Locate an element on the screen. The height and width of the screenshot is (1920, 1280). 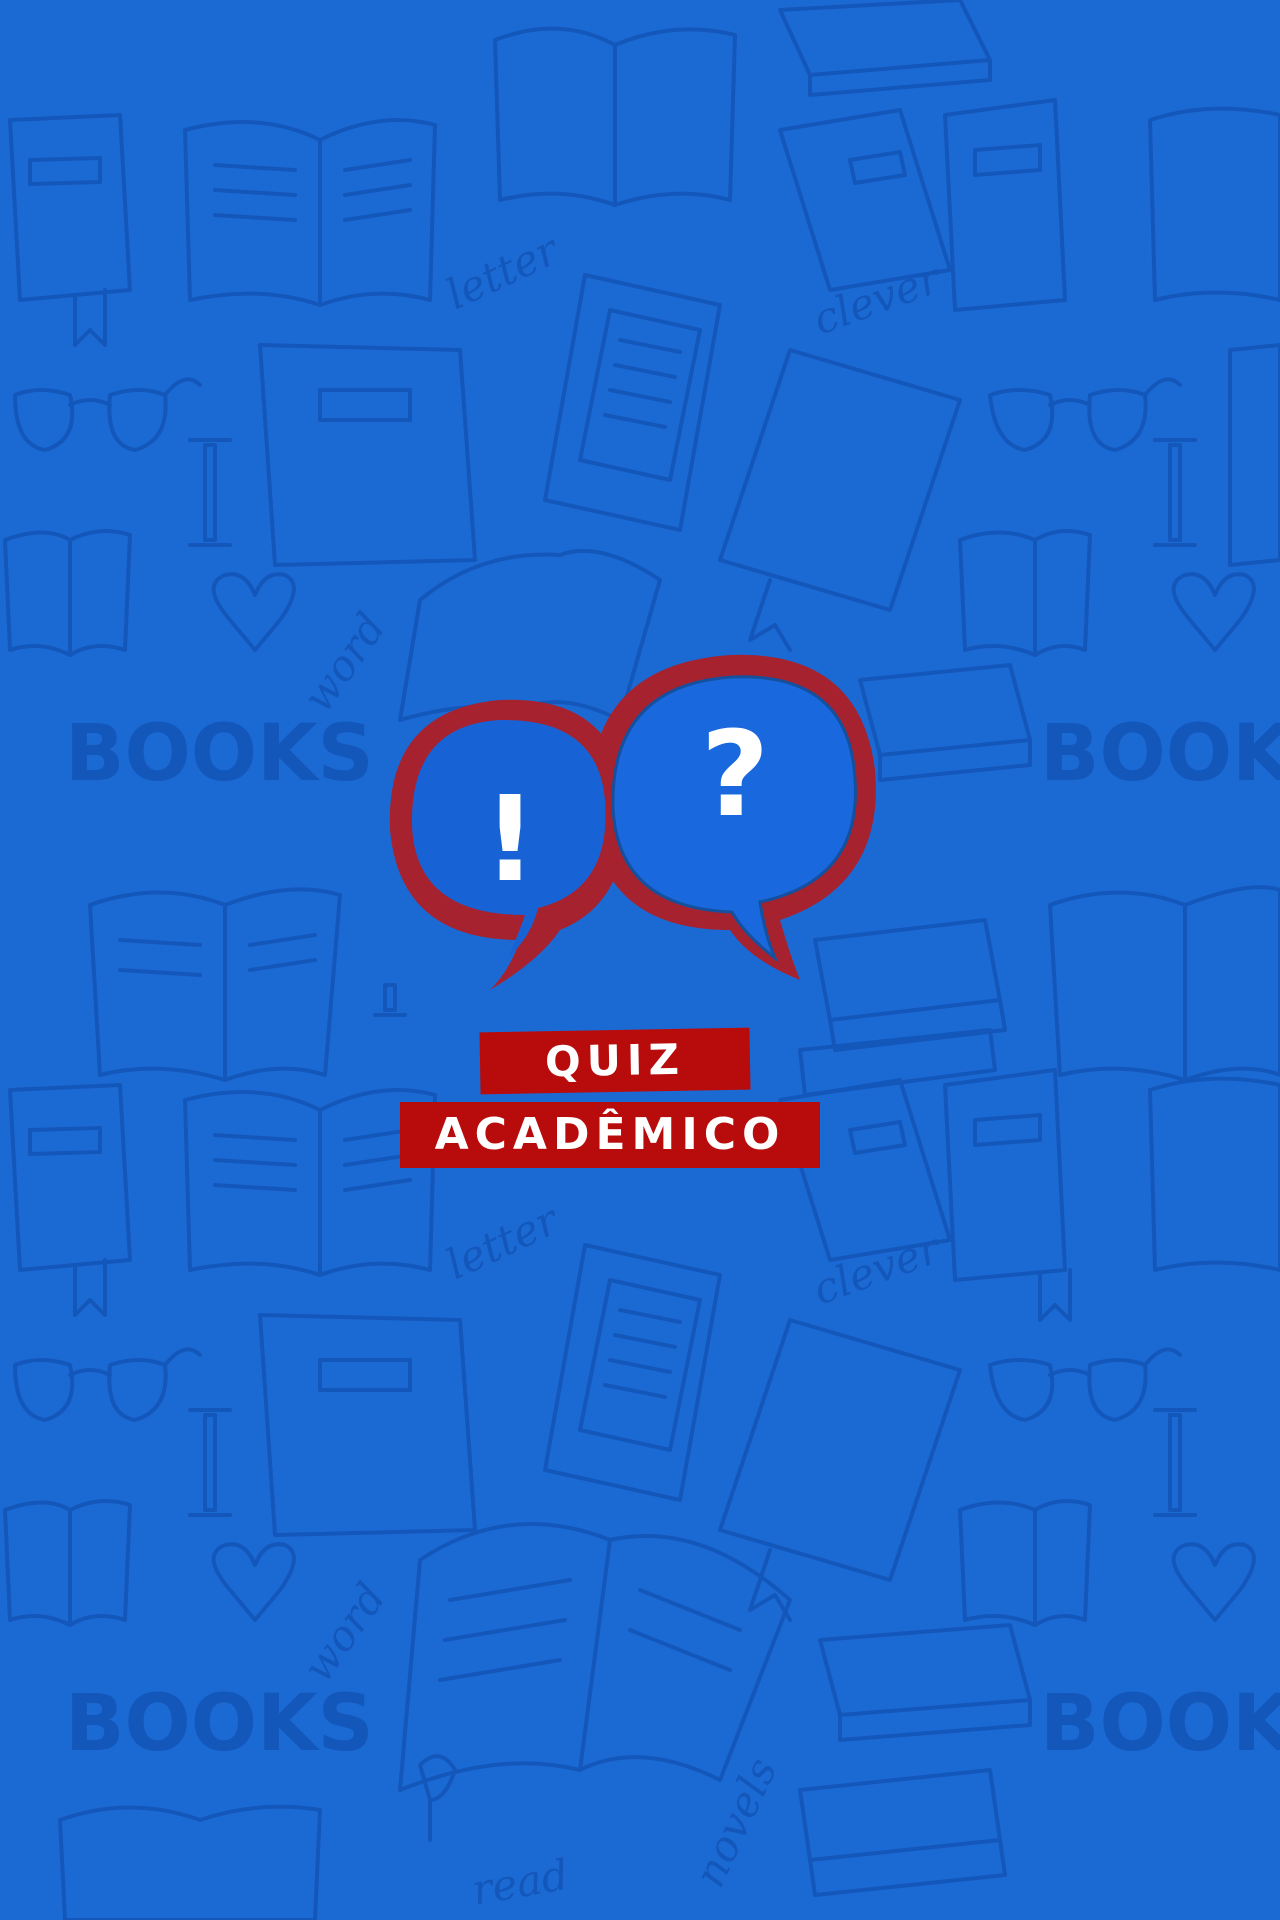
title-banner-line-1: QUIZ is located at coordinates (615, 1061).